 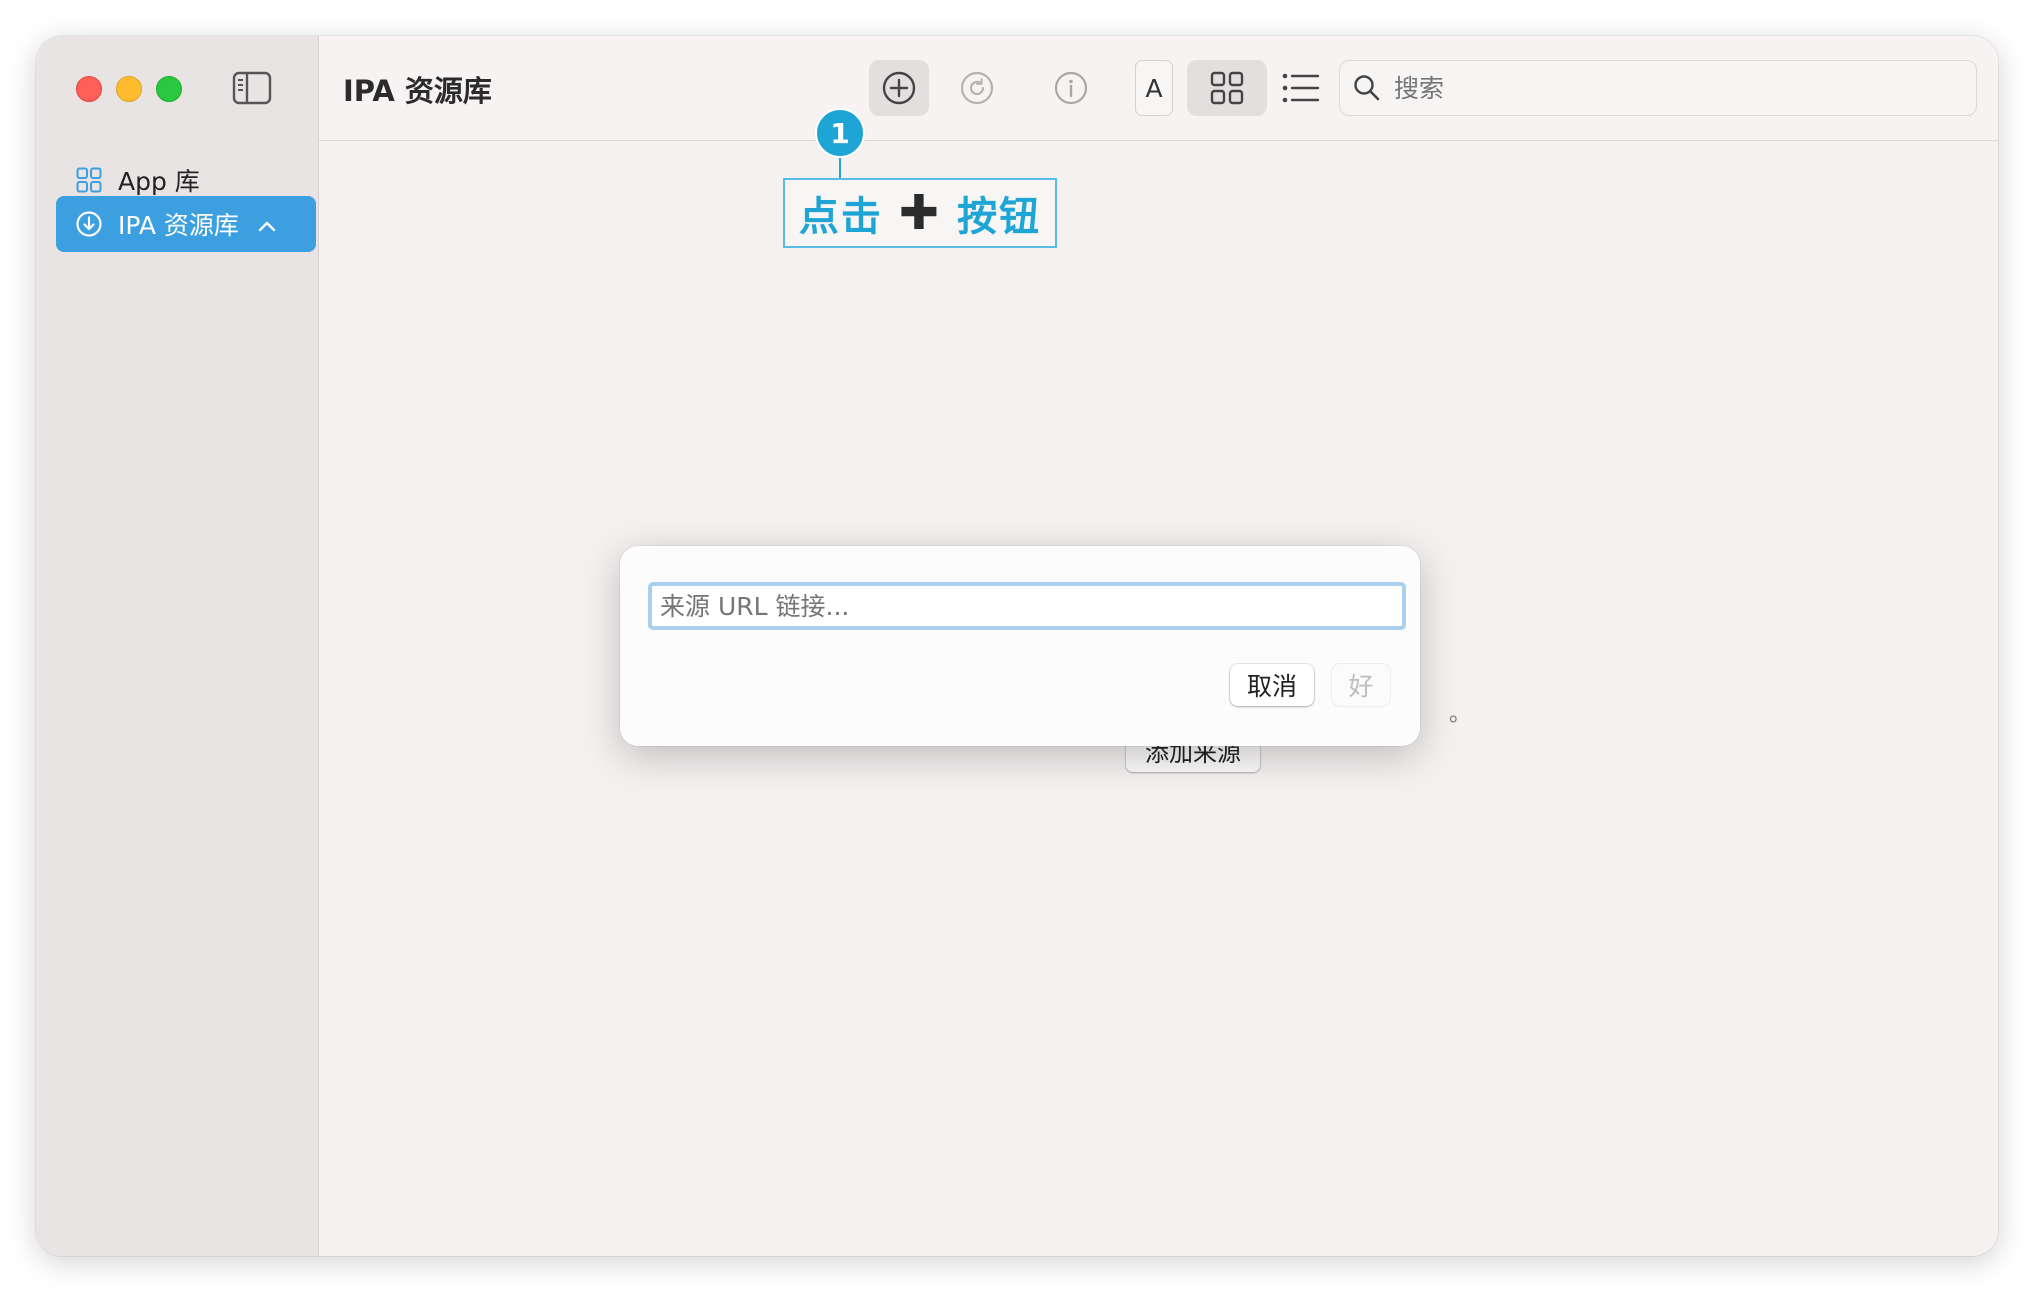 I want to click on grid-view-button, so click(x=1227, y=88).